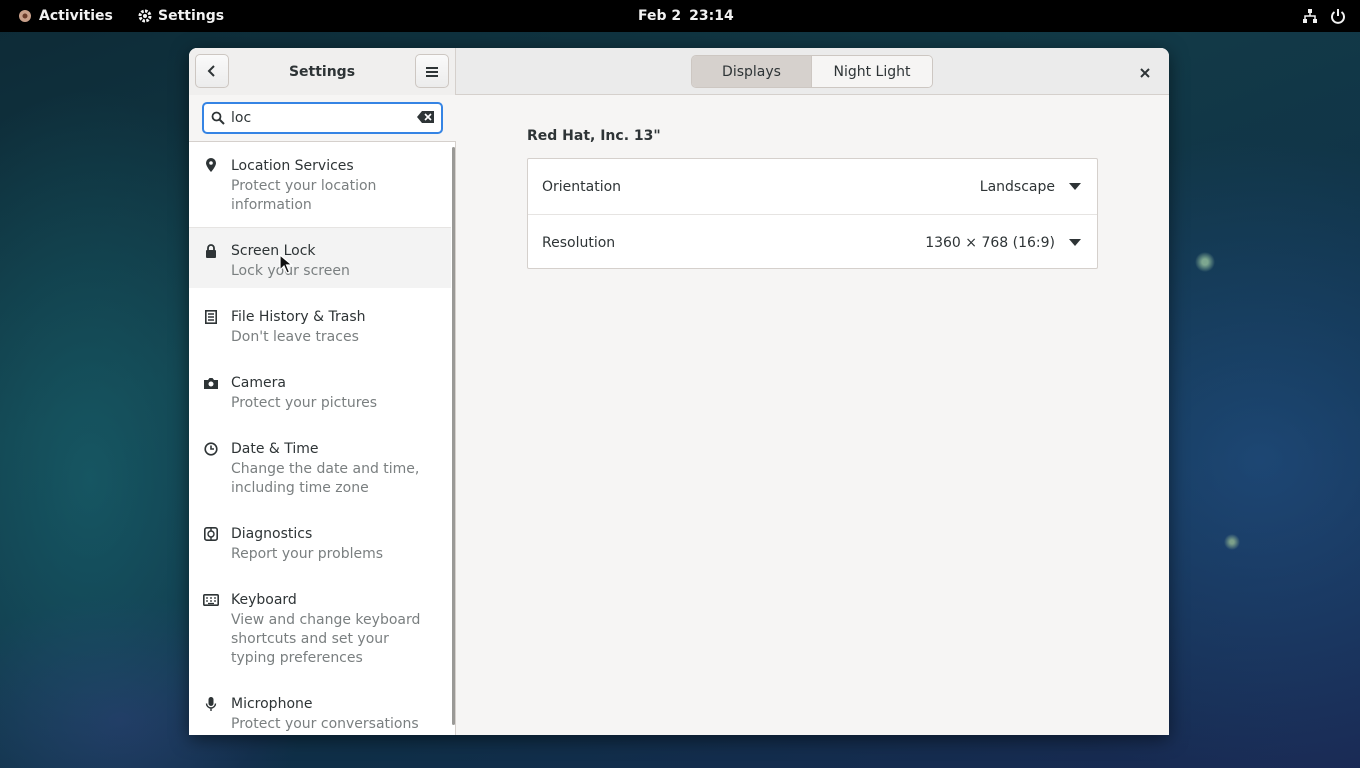 This screenshot has width=1360, height=768. I want to click on result-subtitle: Lock your screen, so click(290, 271).